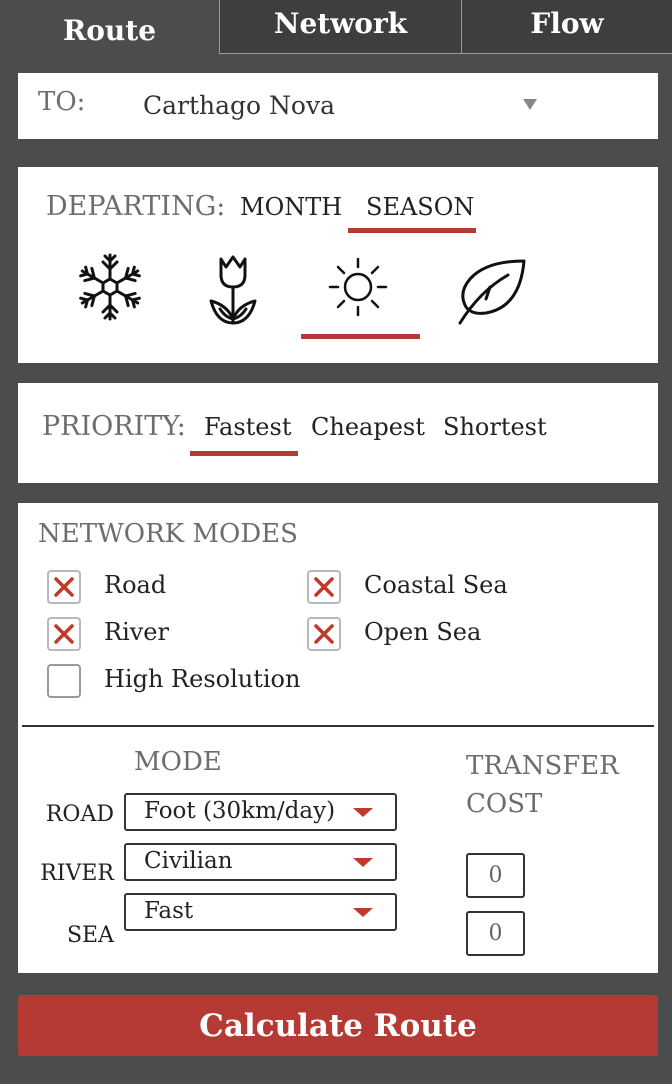 This screenshot has width=672, height=1084. What do you see at coordinates (62, 102) in the screenshot?
I see `destination-label: TO:` at bounding box center [62, 102].